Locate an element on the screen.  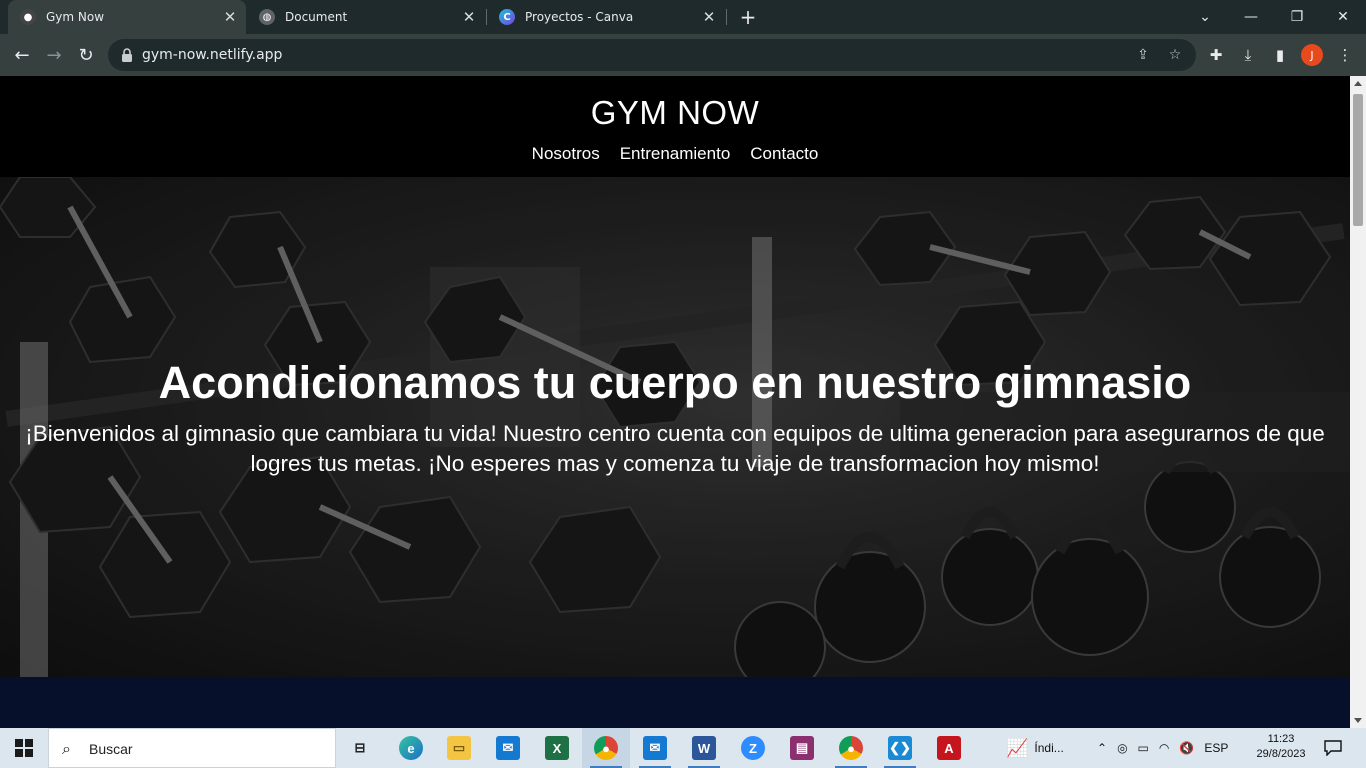
taskbar-edge: e is located at coordinates (411, 748).